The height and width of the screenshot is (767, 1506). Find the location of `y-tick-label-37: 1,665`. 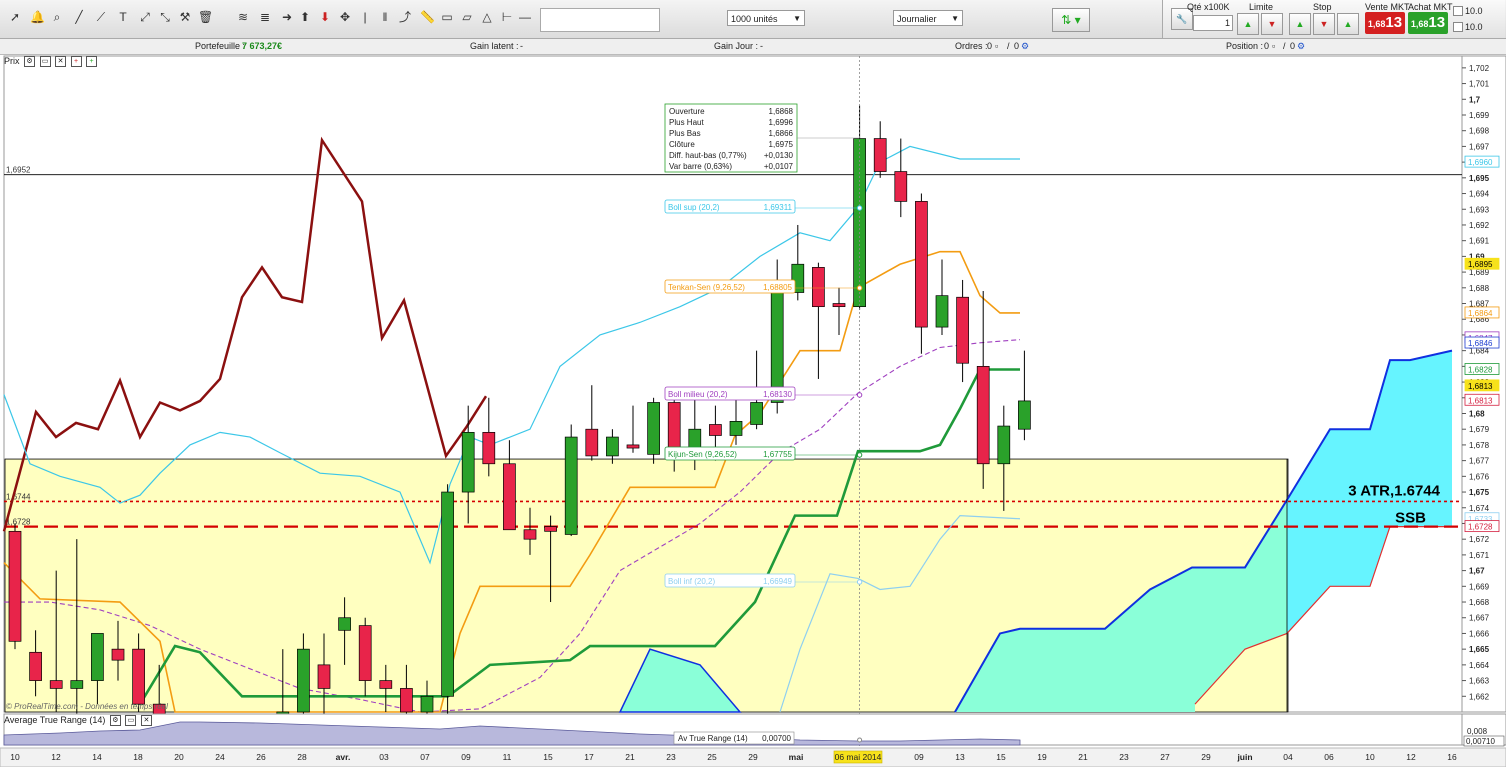

y-tick-label-37: 1,665 is located at coordinates (1479, 649).